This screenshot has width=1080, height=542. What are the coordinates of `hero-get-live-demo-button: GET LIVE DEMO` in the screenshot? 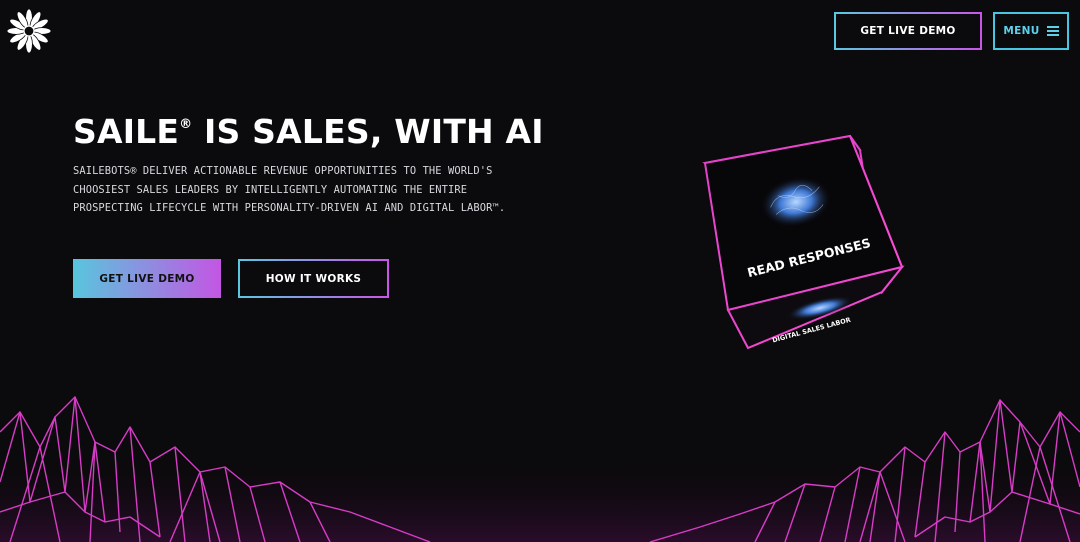 It's located at (147, 278).